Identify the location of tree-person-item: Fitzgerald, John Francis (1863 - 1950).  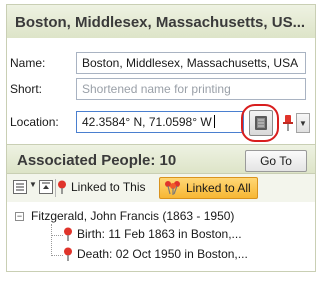
(132, 216).